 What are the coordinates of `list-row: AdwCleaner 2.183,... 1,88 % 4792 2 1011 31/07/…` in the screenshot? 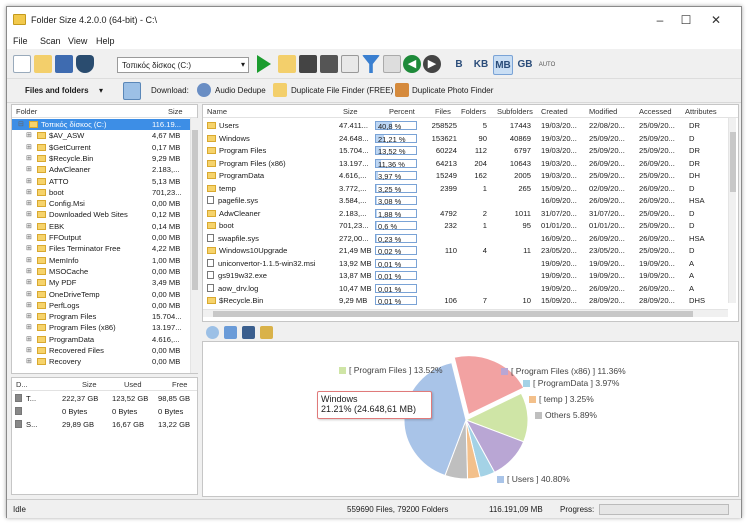 It's located at (463, 213).